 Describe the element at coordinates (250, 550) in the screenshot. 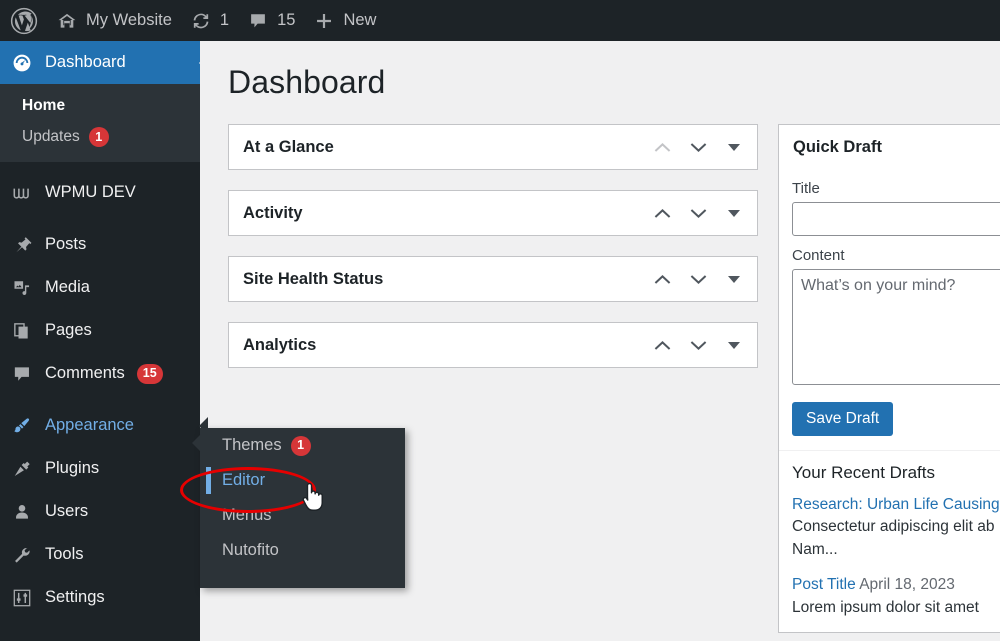

I see `flyout-item-nutofito-label: Nutofito` at that location.